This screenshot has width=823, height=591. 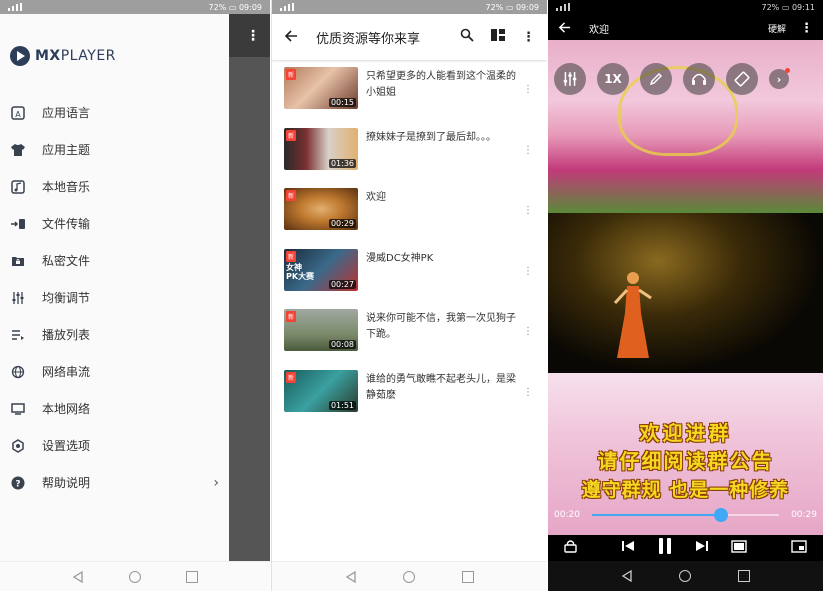 I want to click on rotate-button, so click(x=742, y=79).